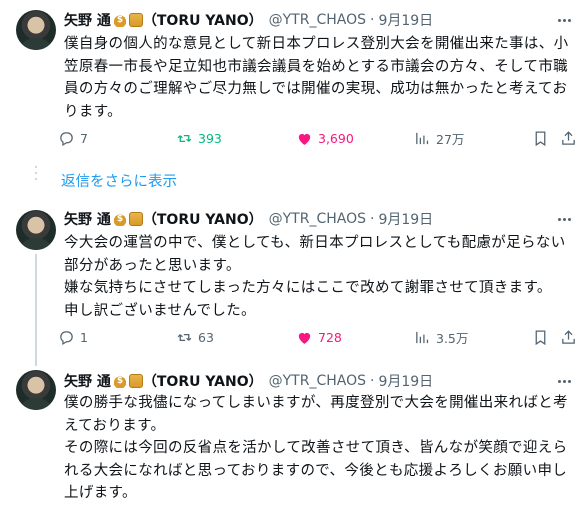 Image resolution: width=588 pixels, height=511 pixels. I want to click on retweet-count: 63, so click(206, 337).